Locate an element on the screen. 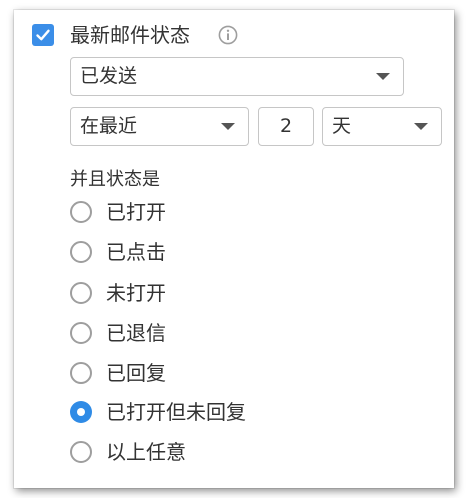  status-option-not-opened: 未打开 is located at coordinates (218, 293).